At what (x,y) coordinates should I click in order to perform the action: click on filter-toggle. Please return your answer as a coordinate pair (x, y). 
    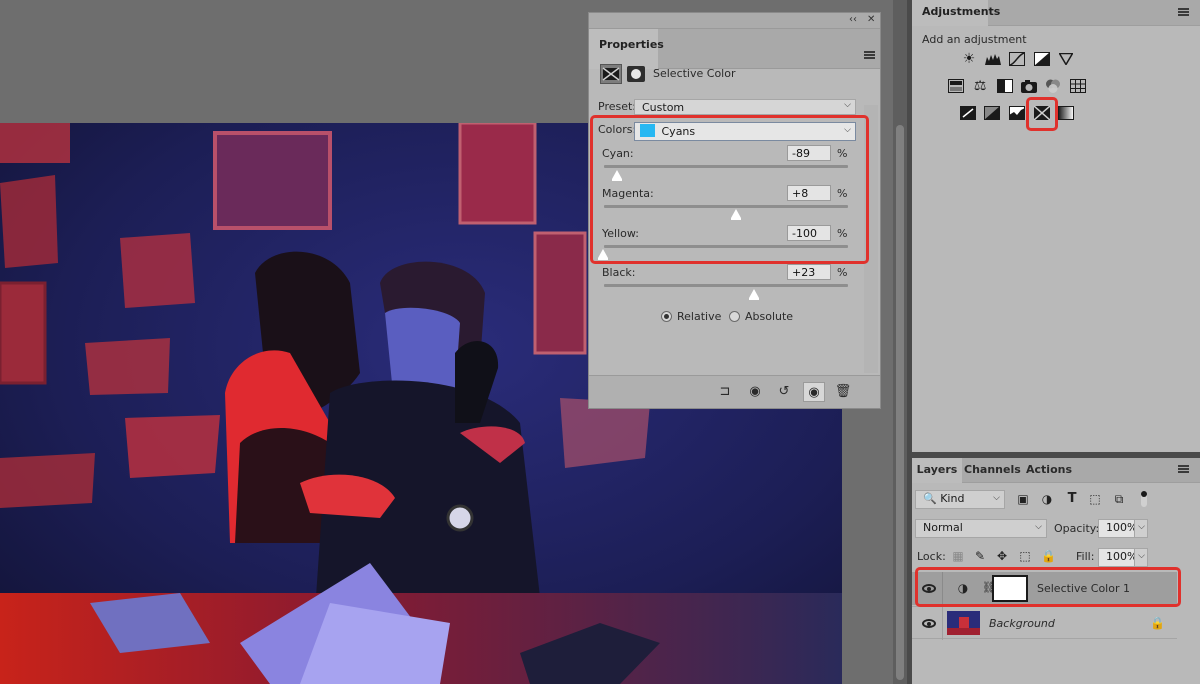
    Looking at the image, I should click on (1144, 499).